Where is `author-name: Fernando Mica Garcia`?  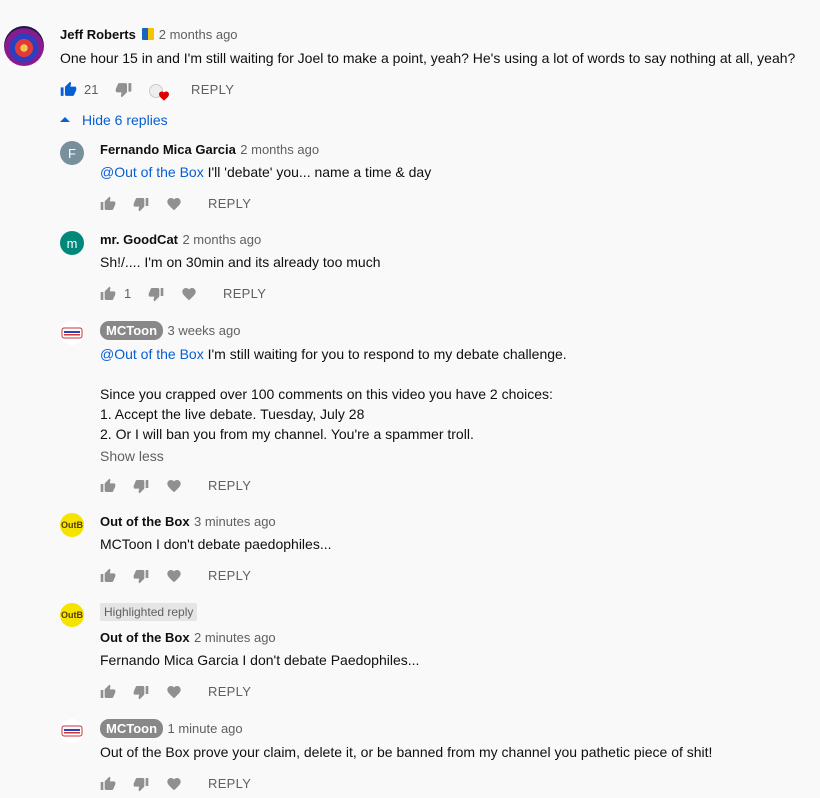 author-name: Fernando Mica Garcia is located at coordinates (168, 149).